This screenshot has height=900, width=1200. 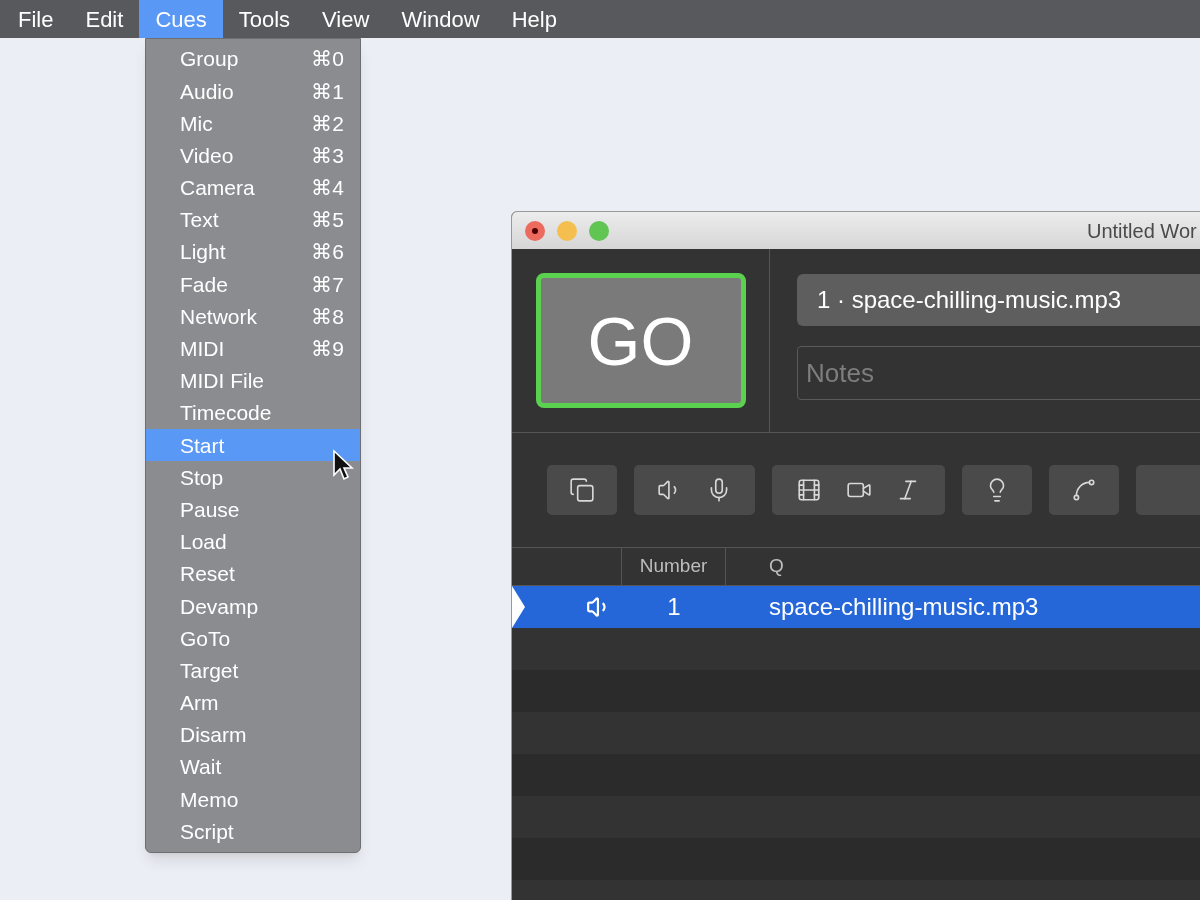 I want to click on shortcut-label: ⌘2, so click(x=327, y=123).